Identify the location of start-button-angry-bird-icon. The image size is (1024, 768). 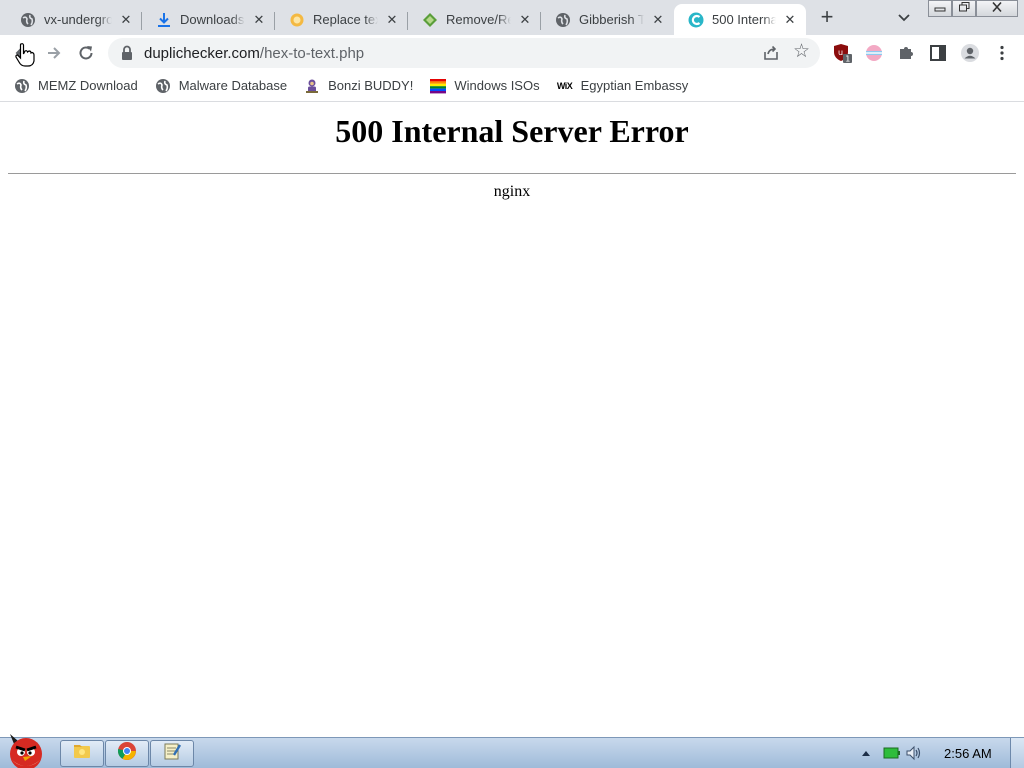
(27, 749).